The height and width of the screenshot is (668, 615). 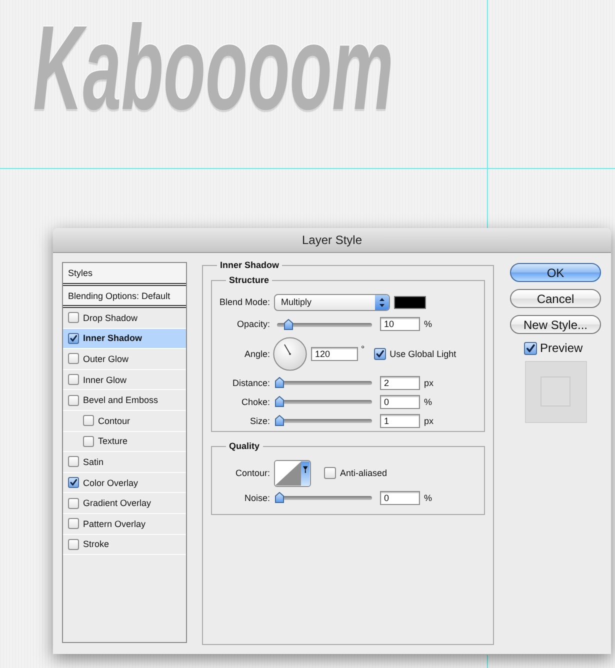 What do you see at coordinates (364, 473) in the screenshot?
I see `checkbox-label: Anti-aliased` at bounding box center [364, 473].